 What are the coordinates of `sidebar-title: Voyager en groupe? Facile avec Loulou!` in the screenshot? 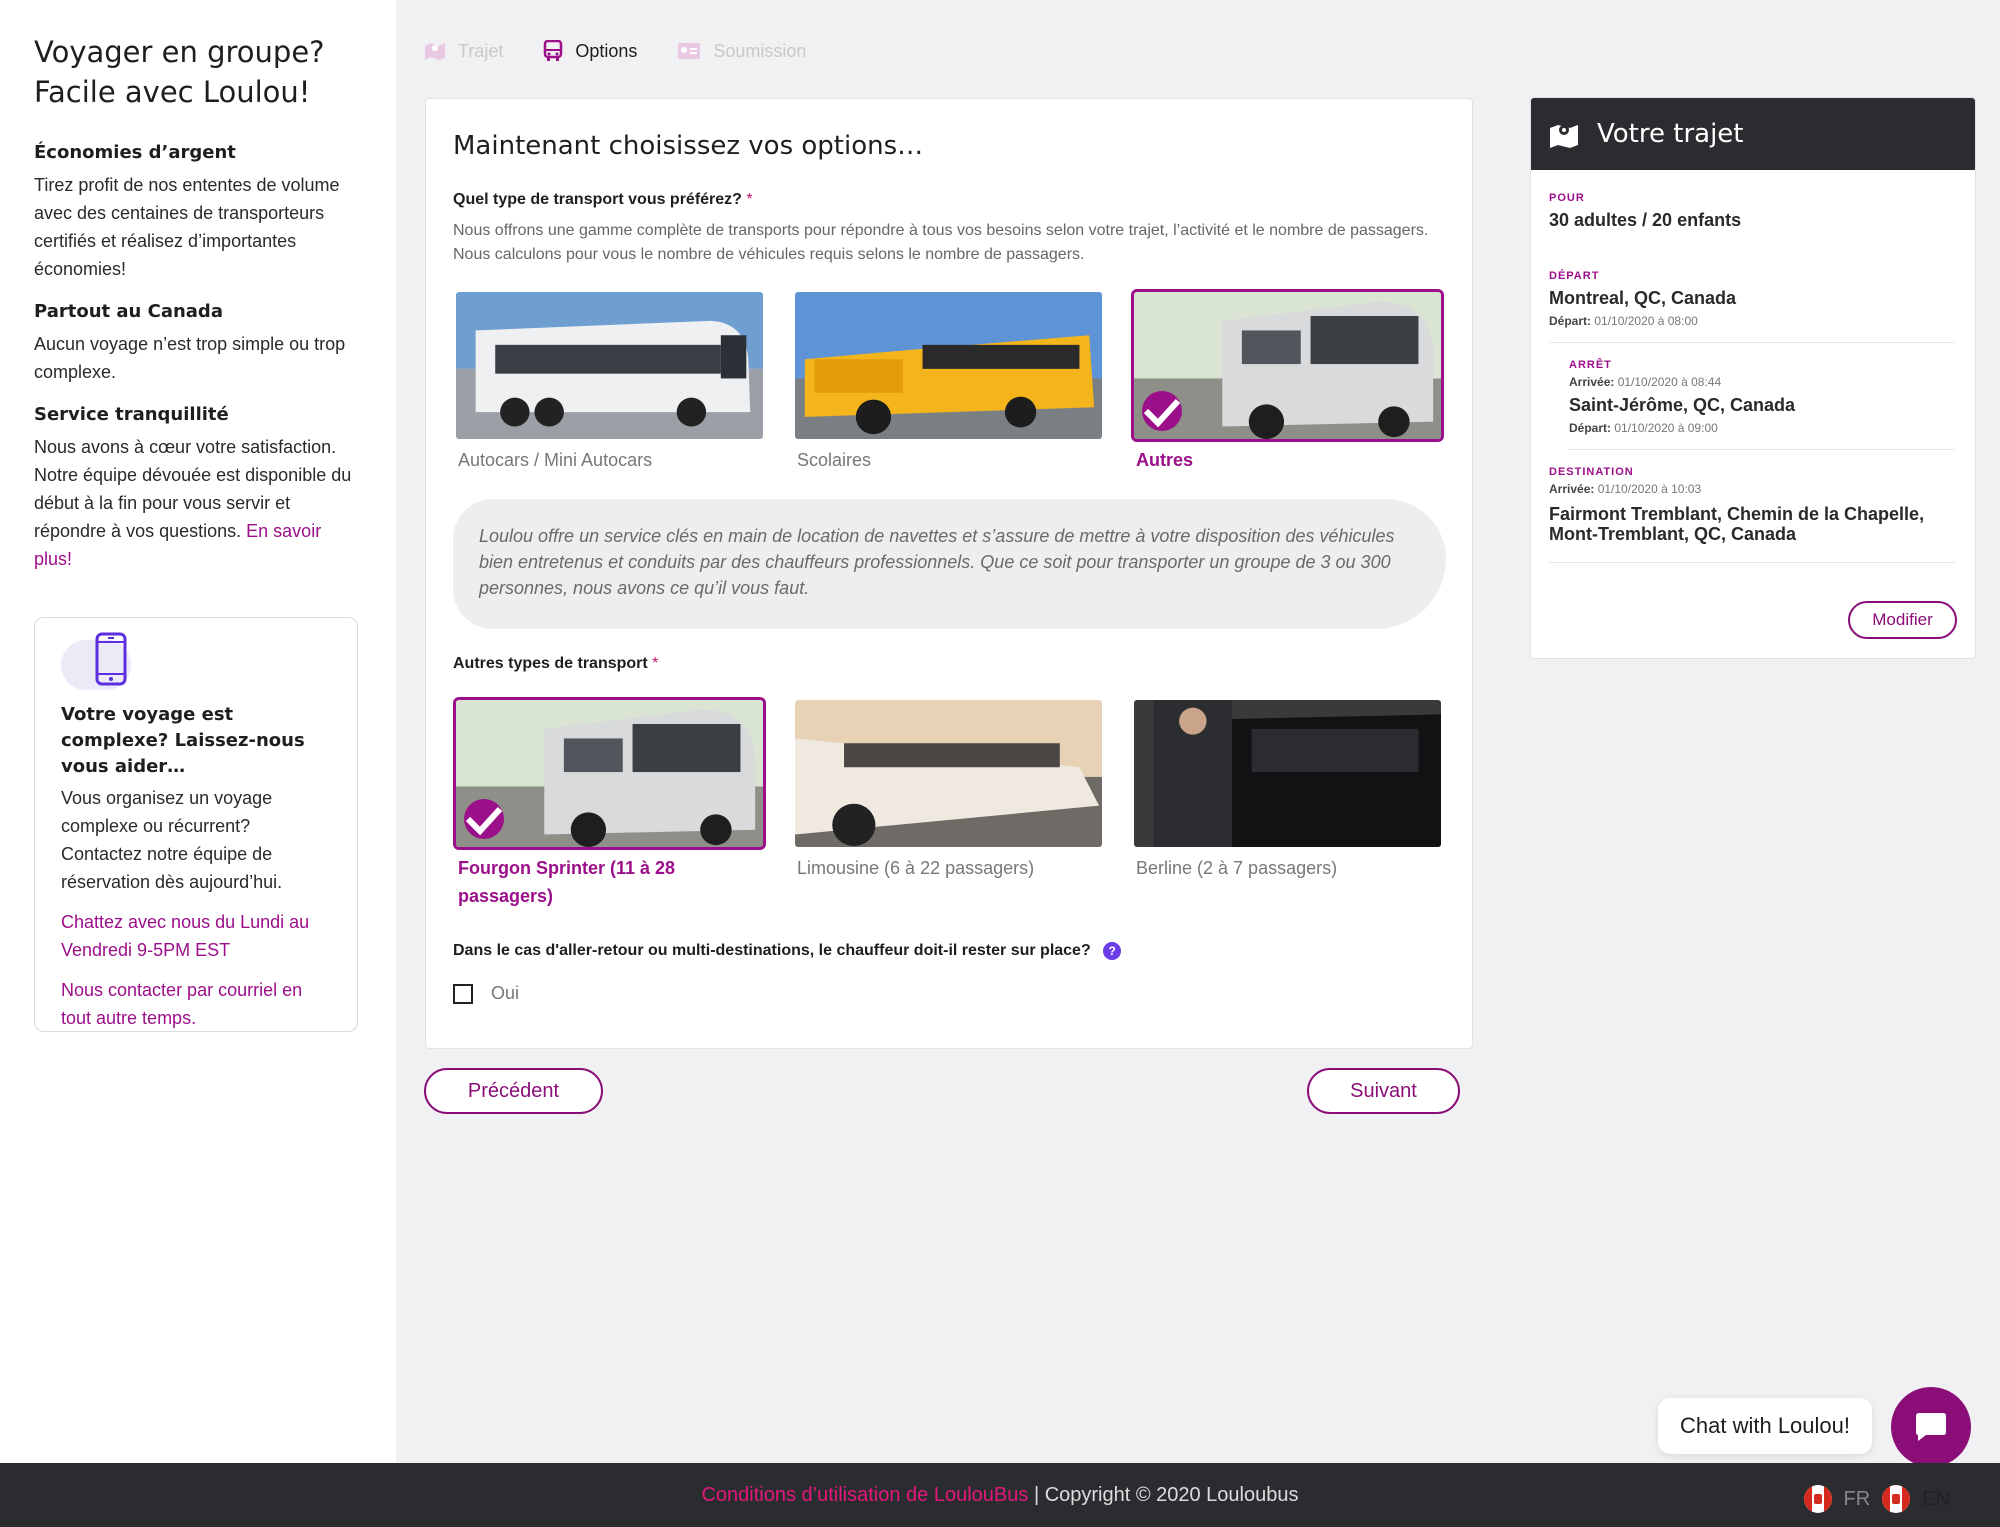 It's located at (179, 72).